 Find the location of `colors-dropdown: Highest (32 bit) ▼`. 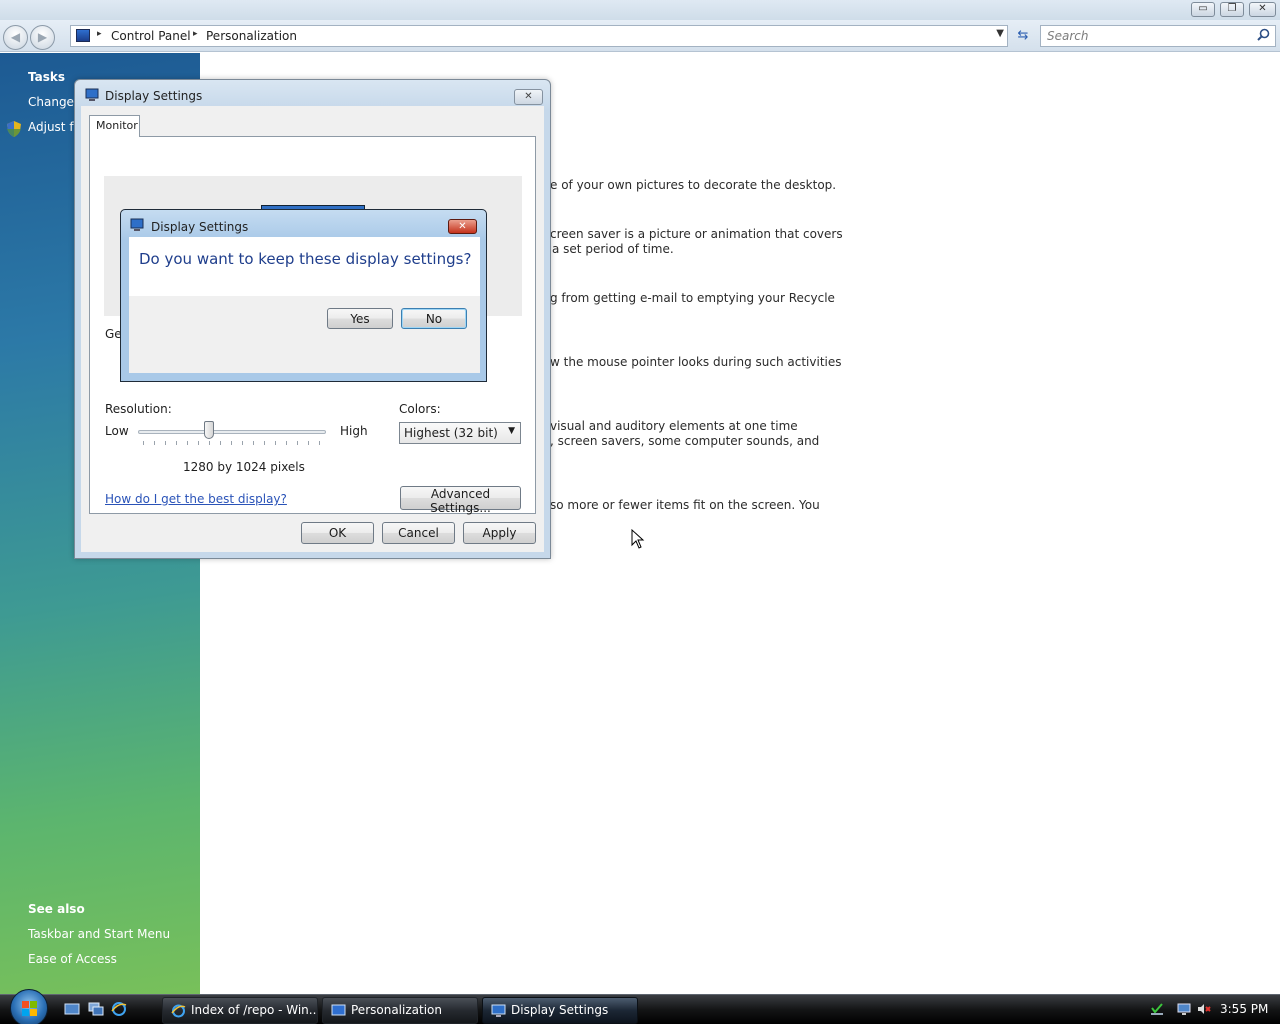

colors-dropdown: Highest (32 bit) ▼ is located at coordinates (460, 433).